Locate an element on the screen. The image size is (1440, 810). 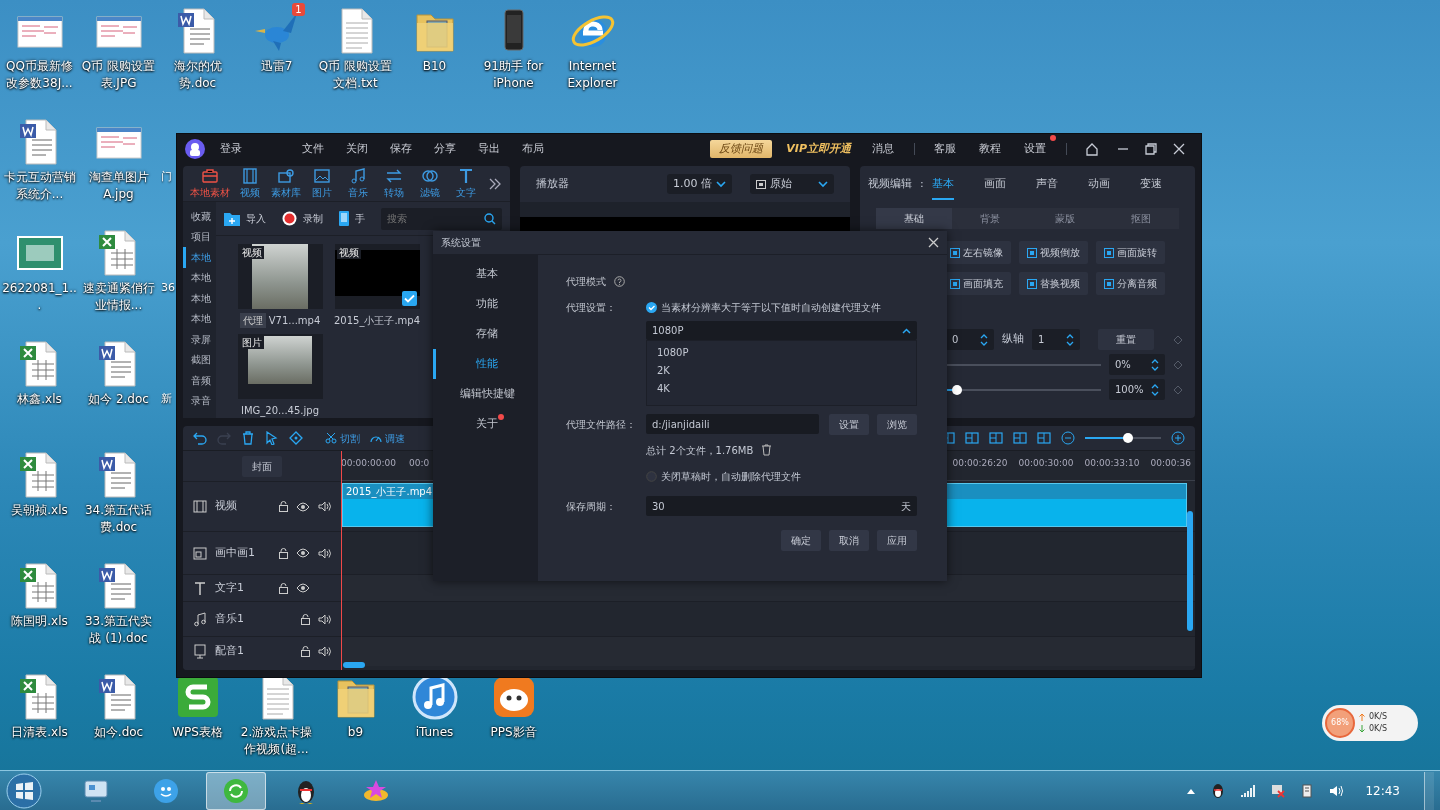
property-tab: 基本 is located at coordinates (942, 185).